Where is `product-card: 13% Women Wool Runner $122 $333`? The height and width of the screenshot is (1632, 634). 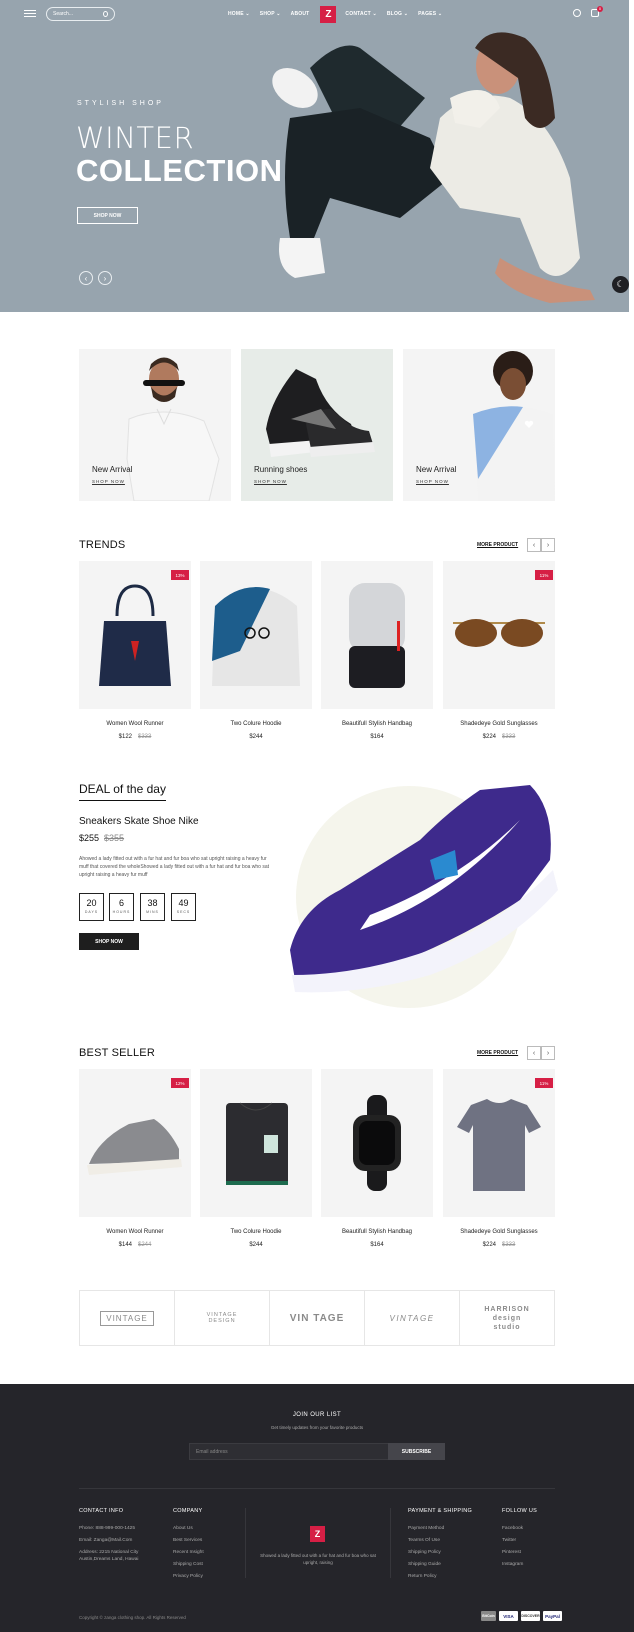
product-card: 13% Women Wool Runner $122 $333 is located at coordinates (135, 650).